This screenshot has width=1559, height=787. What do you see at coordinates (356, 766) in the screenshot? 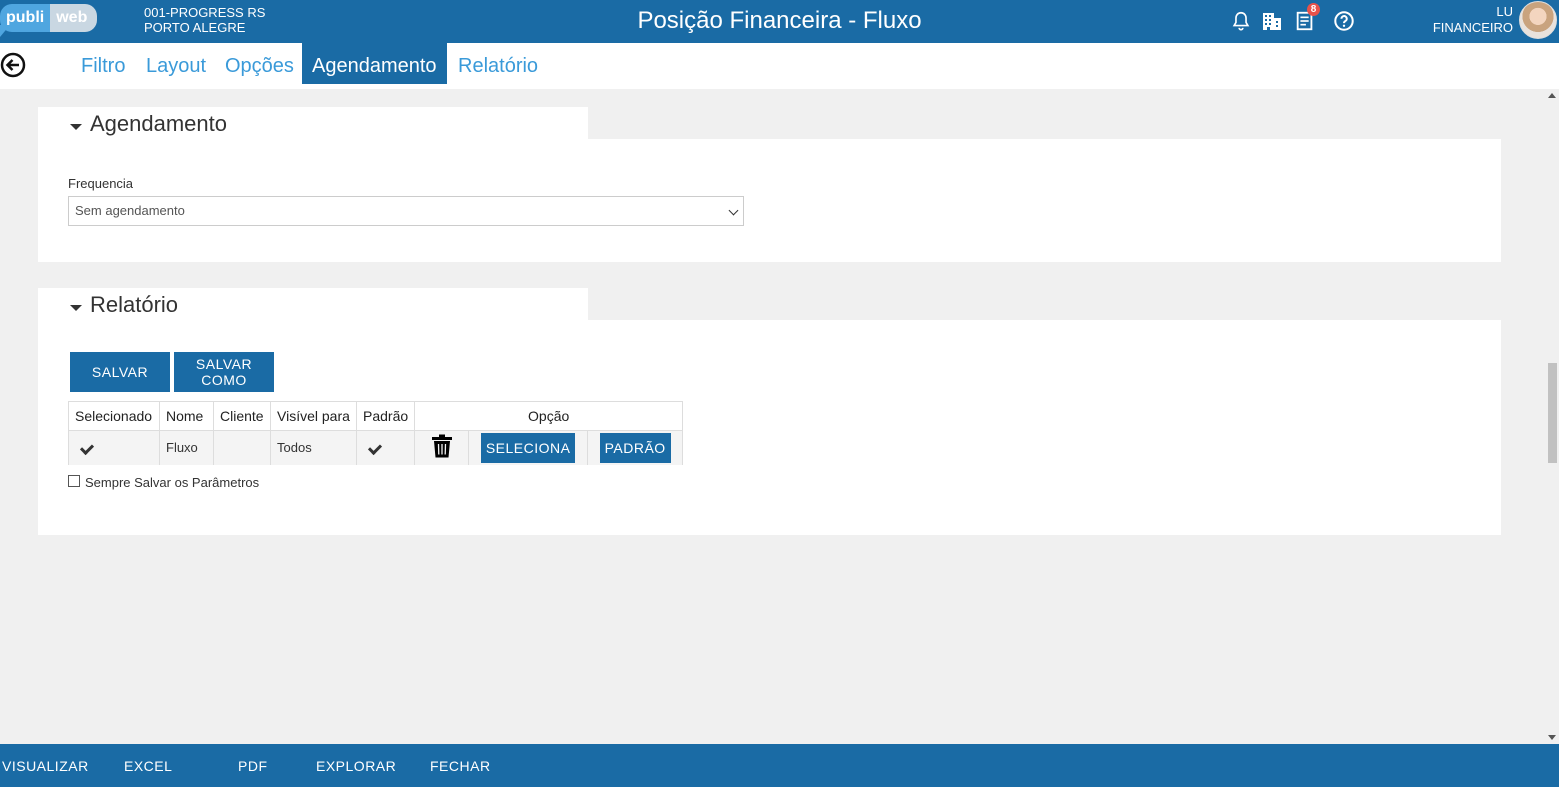
I see `explorar-button: EXPLORAR` at bounding box center [356, 766].